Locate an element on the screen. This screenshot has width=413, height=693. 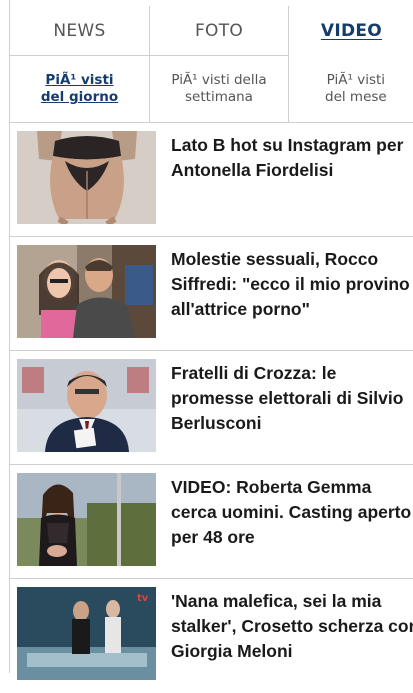
subtab-label: PiÃ¹ visti del giorno is located at coordinates (79, 88).